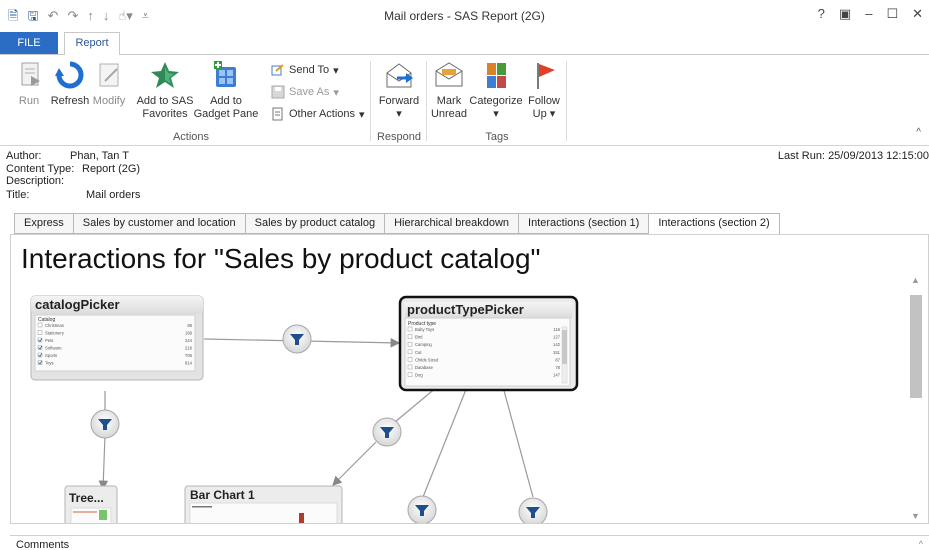  I want to click on tab-file: FILE, so click(29, 43).